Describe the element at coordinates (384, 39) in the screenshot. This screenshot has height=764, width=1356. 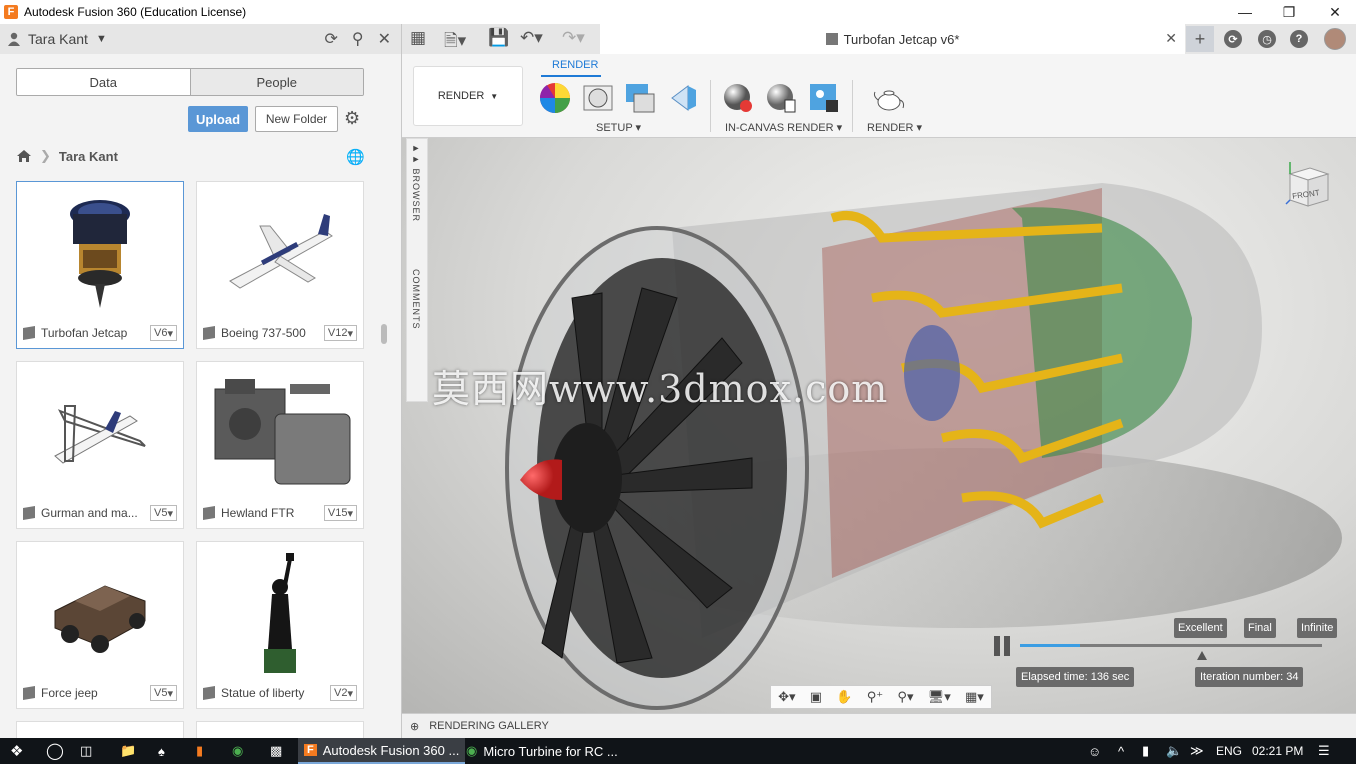
I see `close-panel-icon: ✕` at that location.